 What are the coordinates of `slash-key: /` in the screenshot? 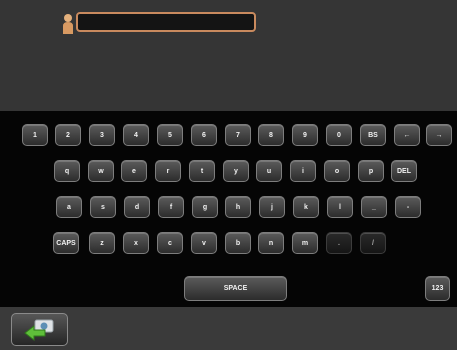 It's located at (373, 243).